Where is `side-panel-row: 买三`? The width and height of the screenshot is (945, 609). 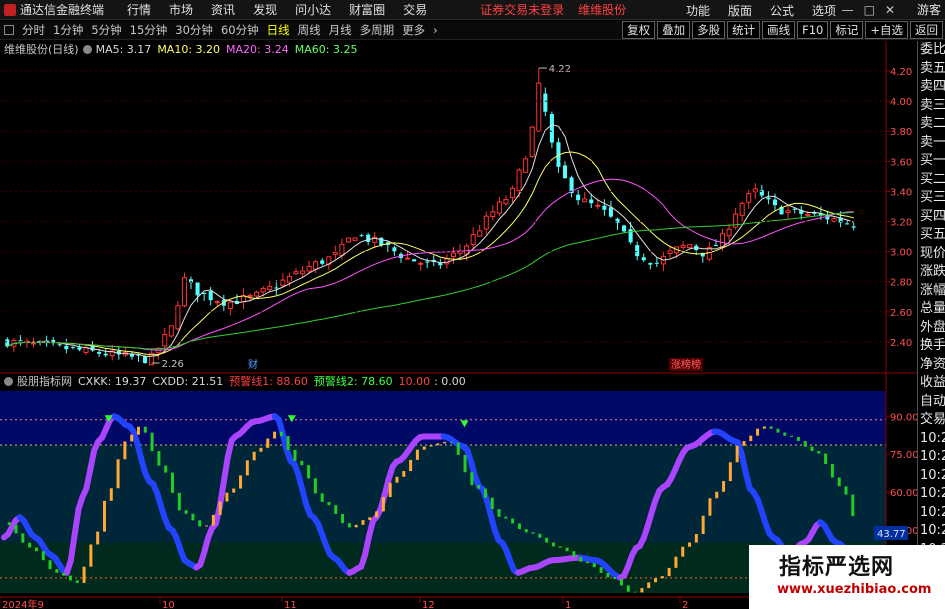 side-panel-row: 买三 is located at coordinates (931, 198).